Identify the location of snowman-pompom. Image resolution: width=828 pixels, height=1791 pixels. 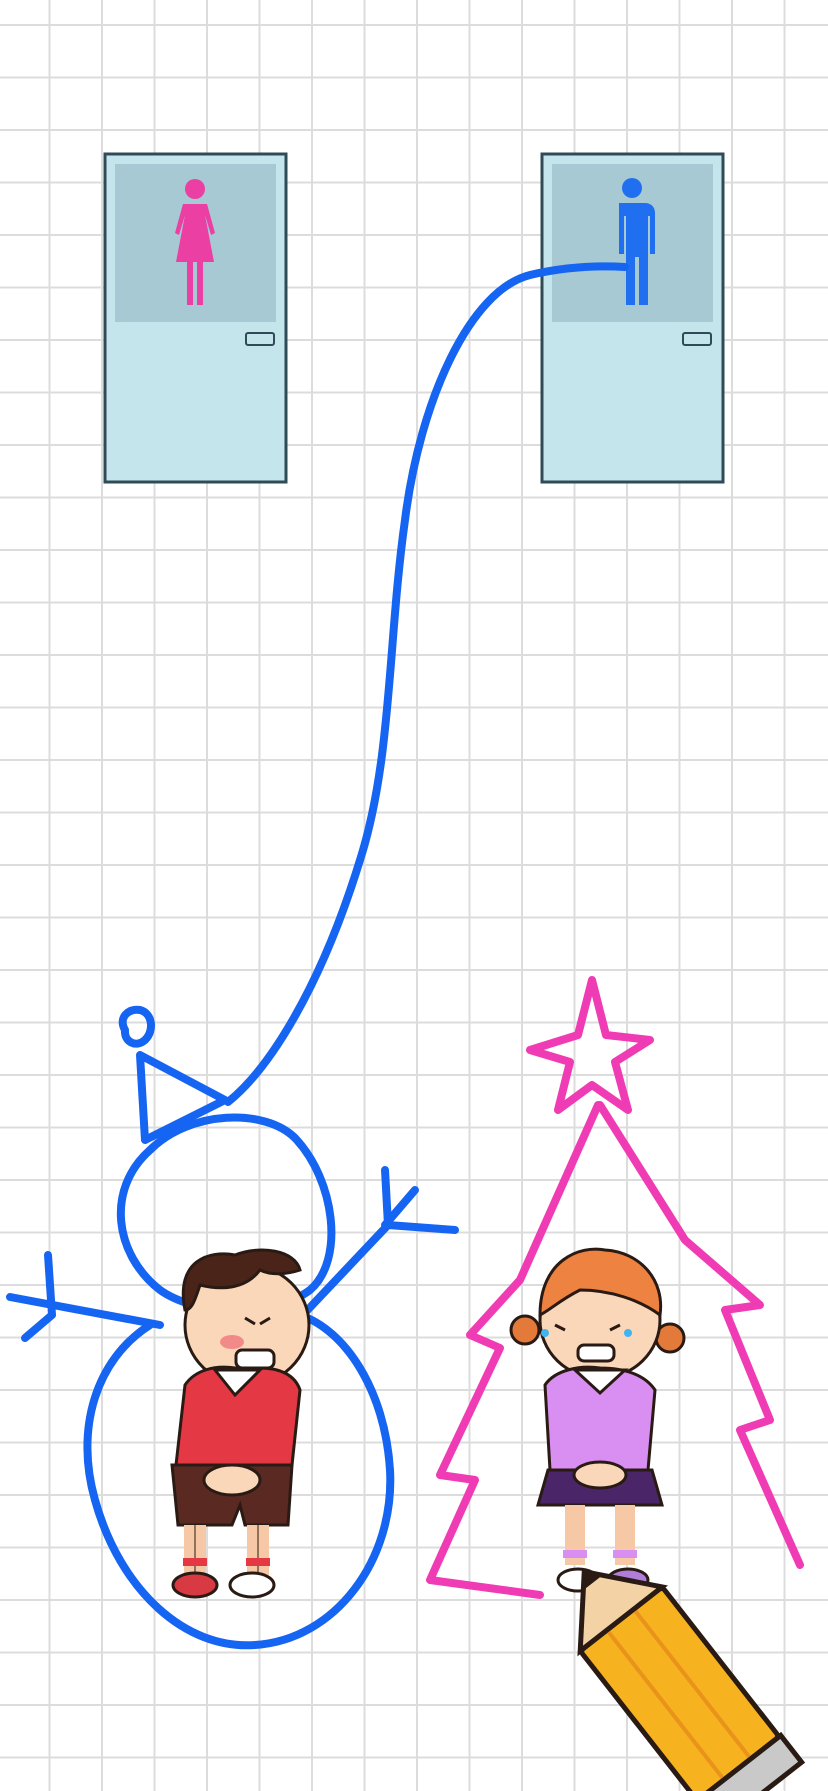
(136, 1026).